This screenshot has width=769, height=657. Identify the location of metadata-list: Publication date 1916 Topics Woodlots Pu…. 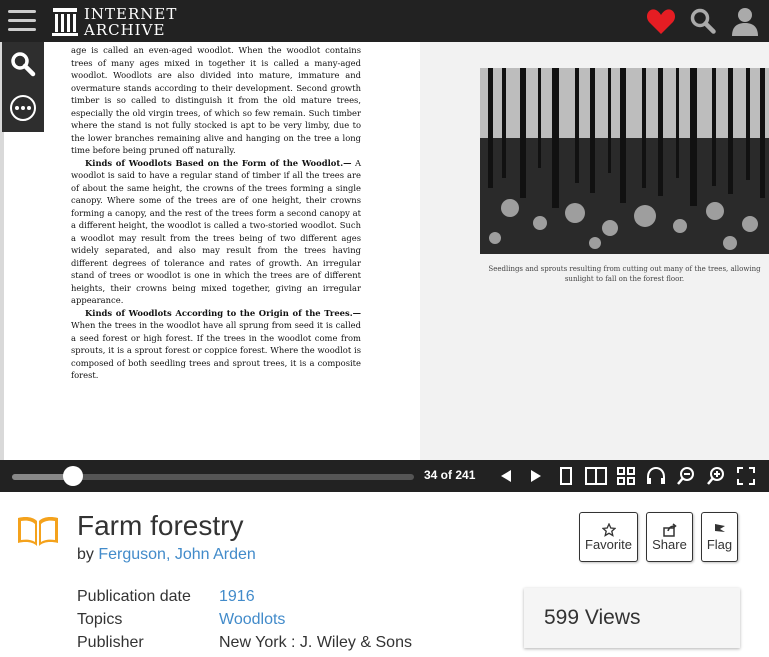
(244, 622).